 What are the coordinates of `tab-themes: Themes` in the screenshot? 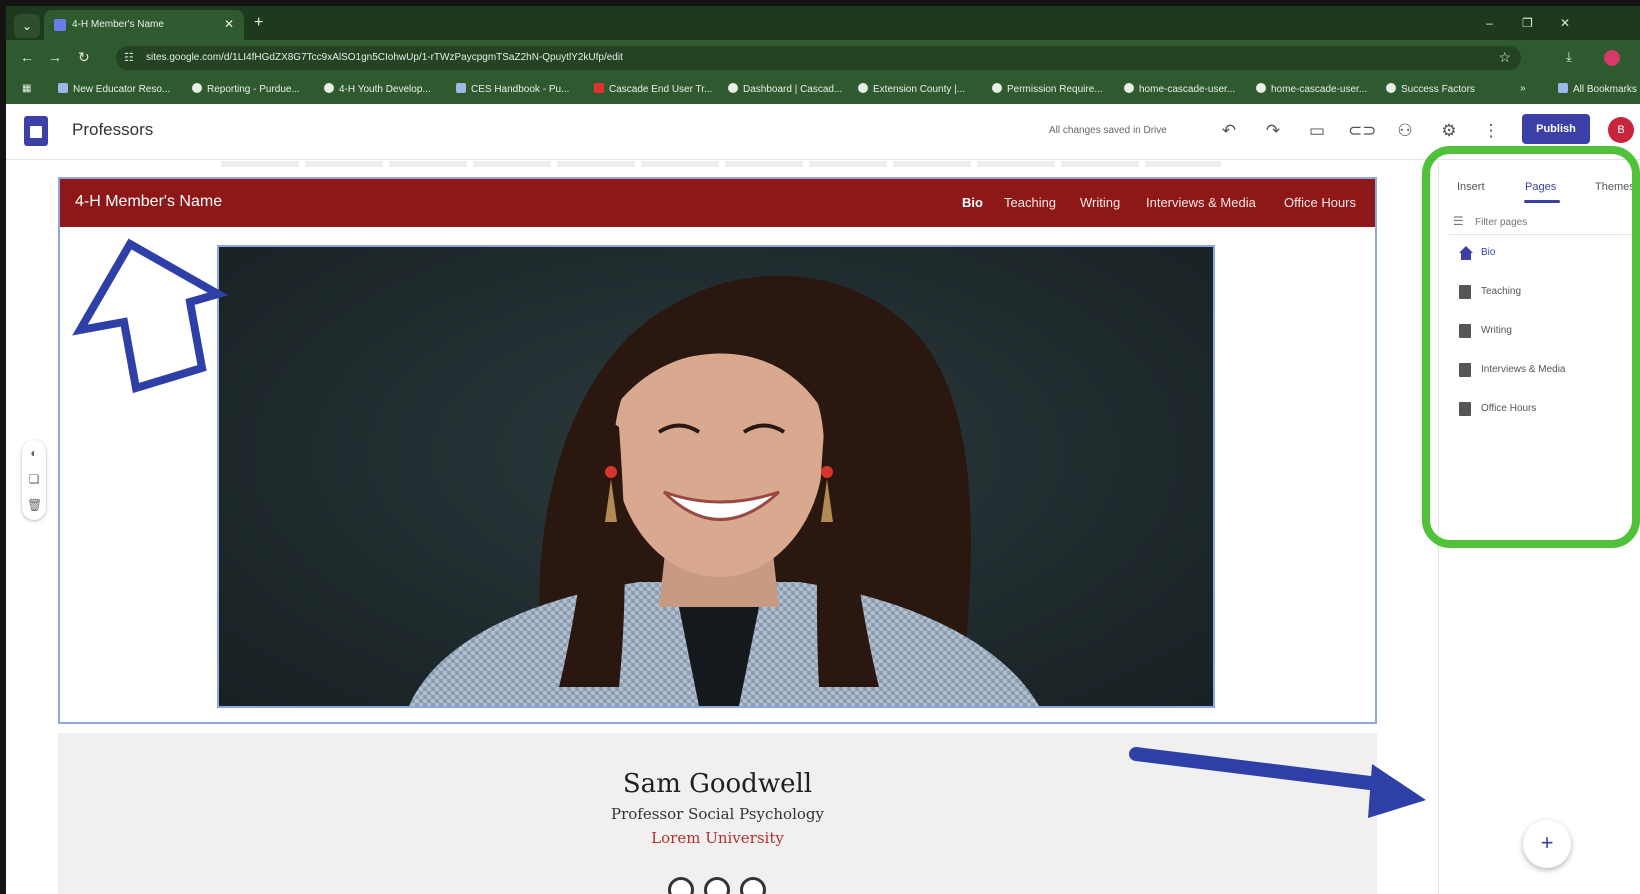 It's located at (1615, 187).